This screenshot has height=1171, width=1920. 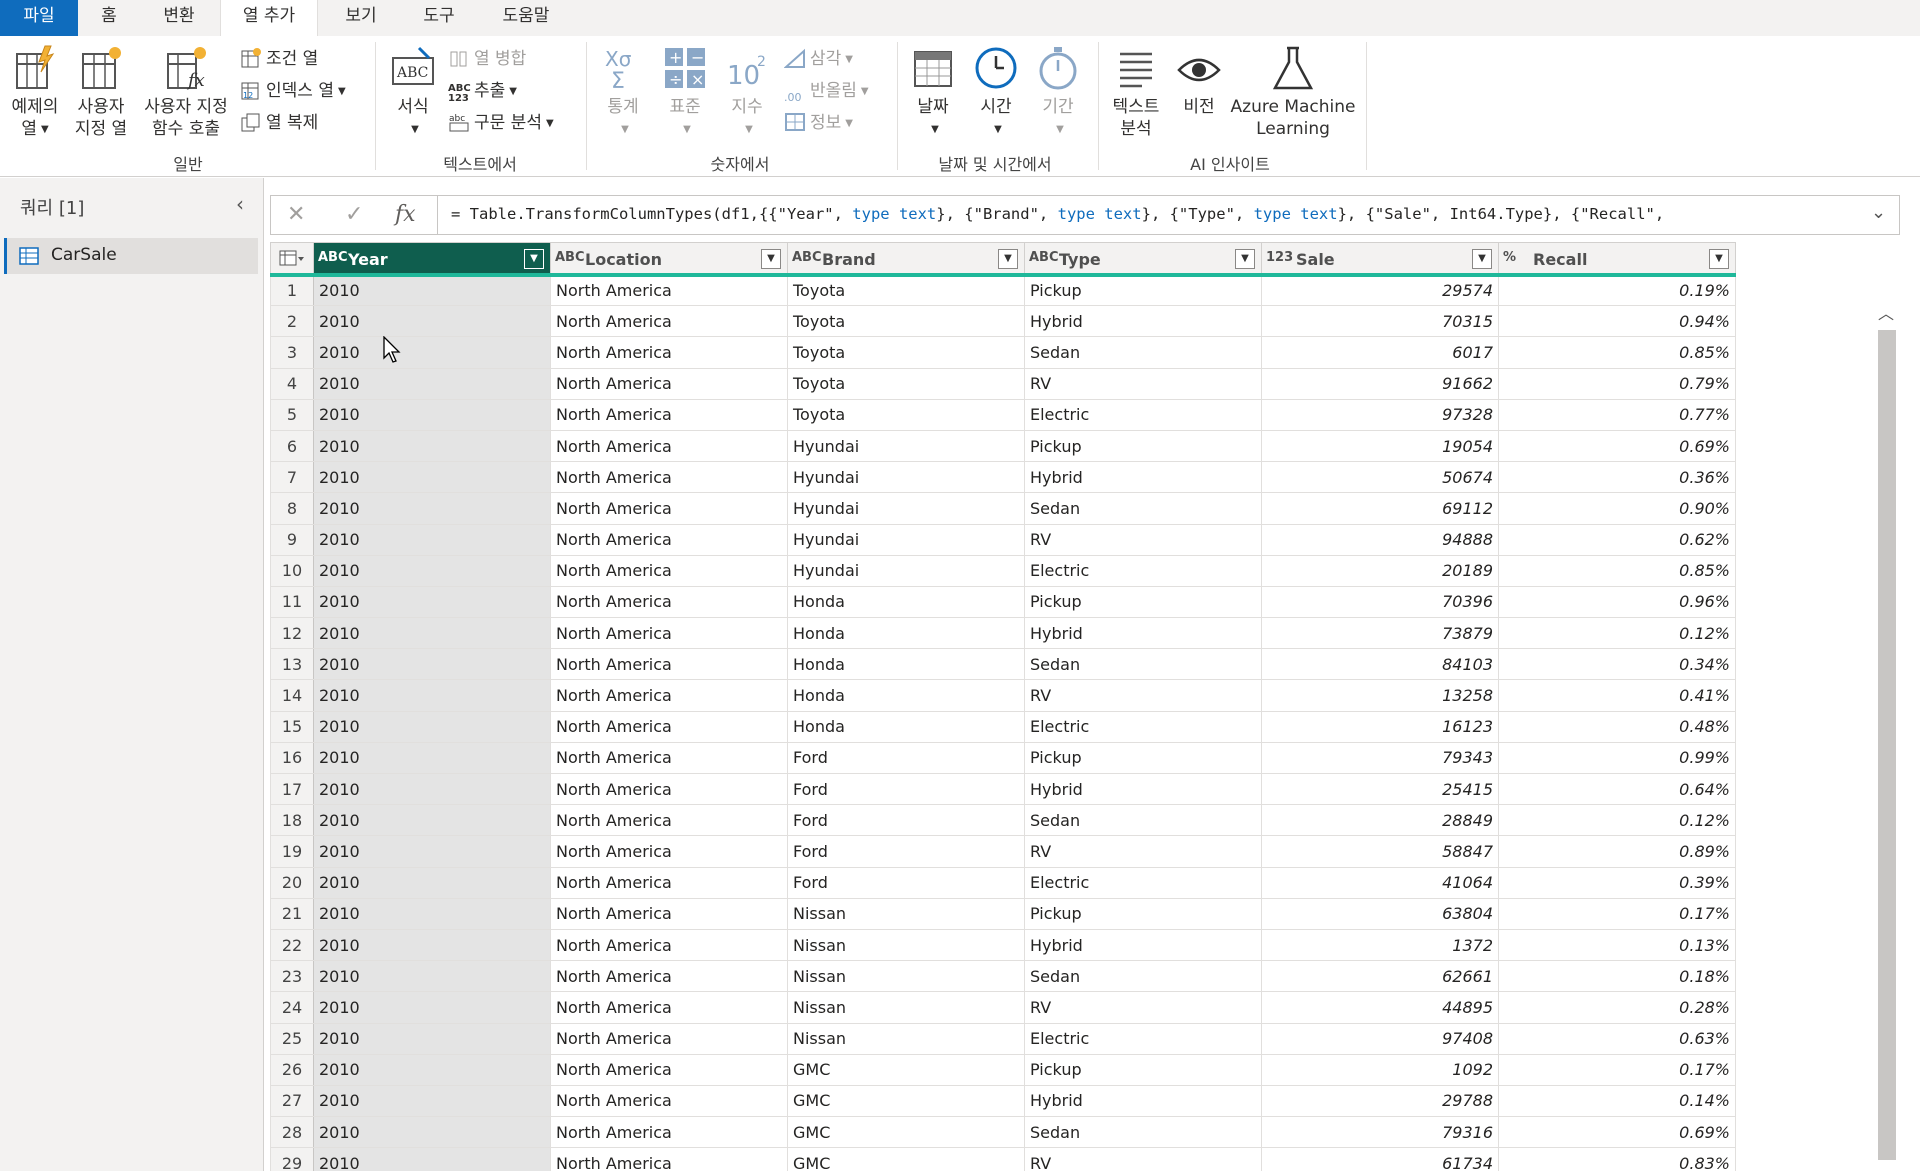 I want to click on cell-sale: 91662, so click(x=1380, y=383).